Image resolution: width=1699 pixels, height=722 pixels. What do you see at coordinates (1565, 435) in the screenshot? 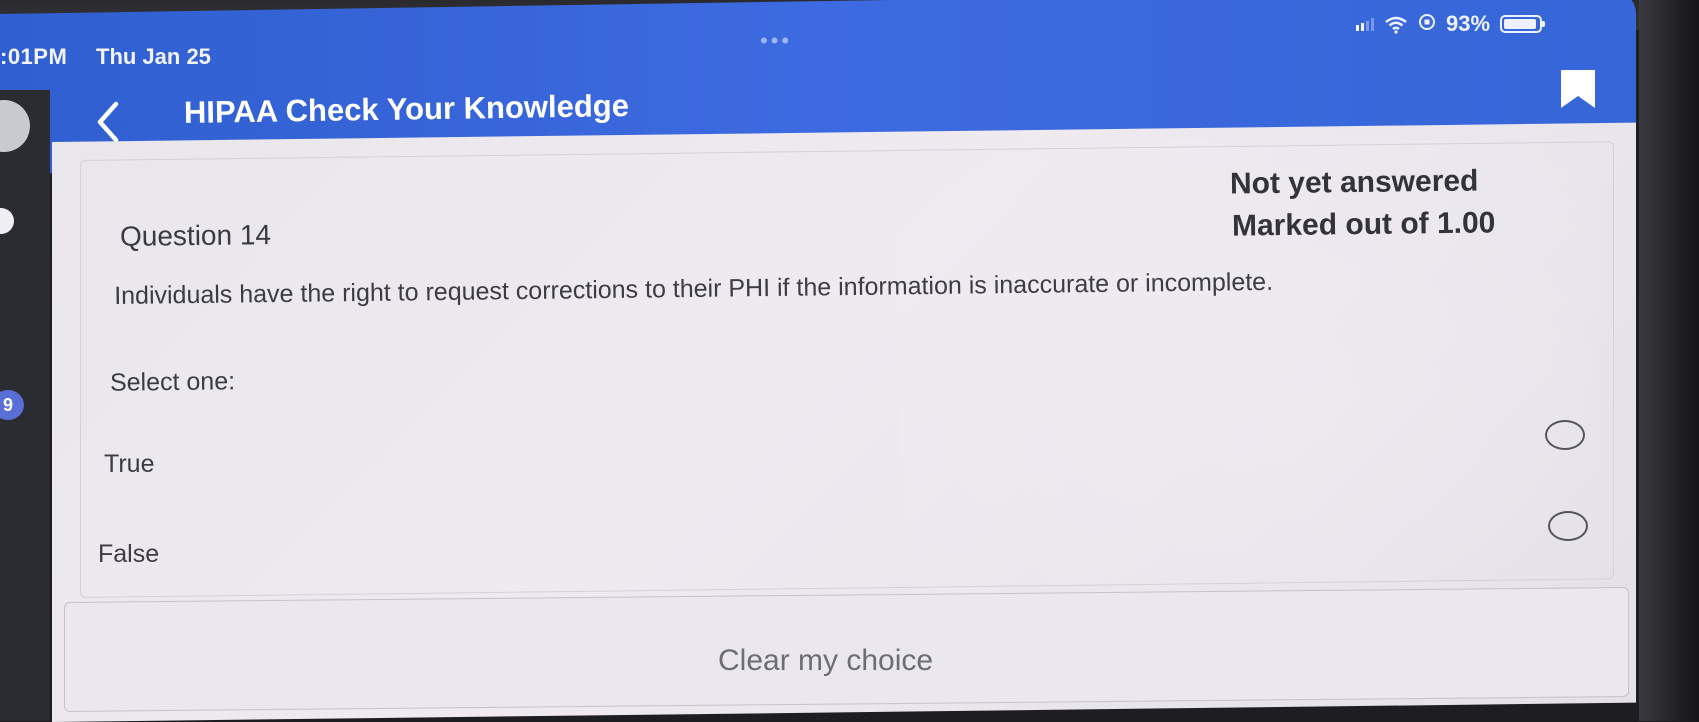
I see `option-true-radio` at bounding box center [1565, 435].